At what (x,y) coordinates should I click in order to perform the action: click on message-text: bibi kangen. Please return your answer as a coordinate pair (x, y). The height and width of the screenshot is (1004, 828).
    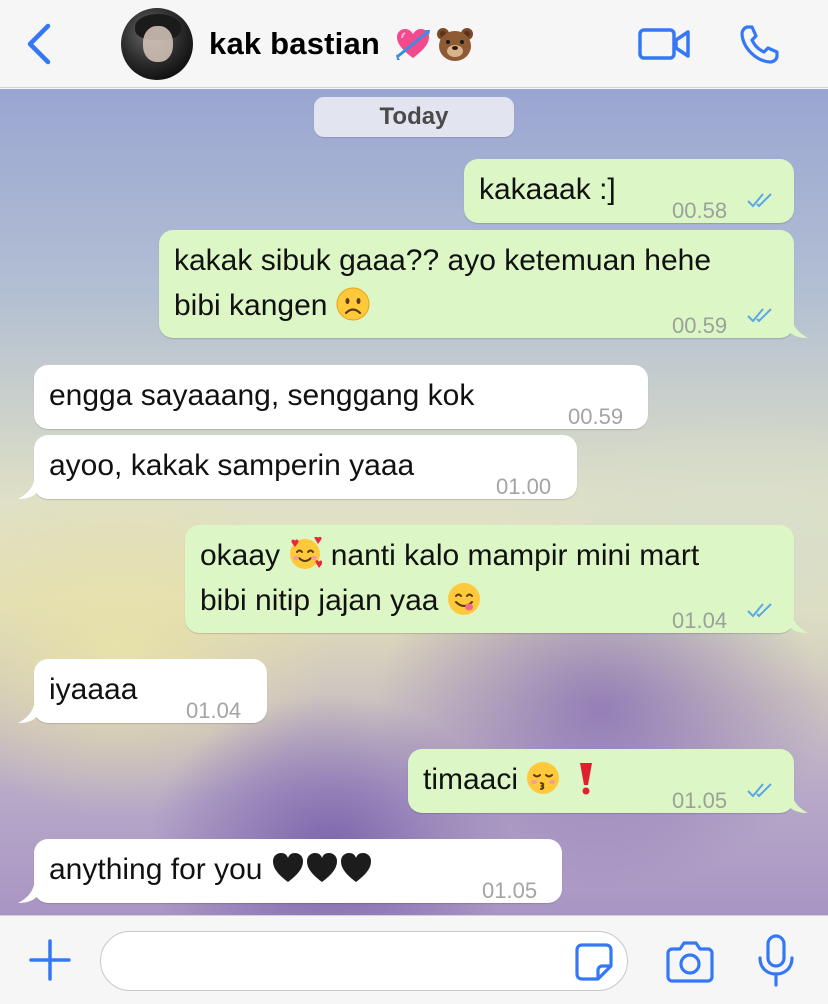
    Looking at the image, I should click on (251, 305).